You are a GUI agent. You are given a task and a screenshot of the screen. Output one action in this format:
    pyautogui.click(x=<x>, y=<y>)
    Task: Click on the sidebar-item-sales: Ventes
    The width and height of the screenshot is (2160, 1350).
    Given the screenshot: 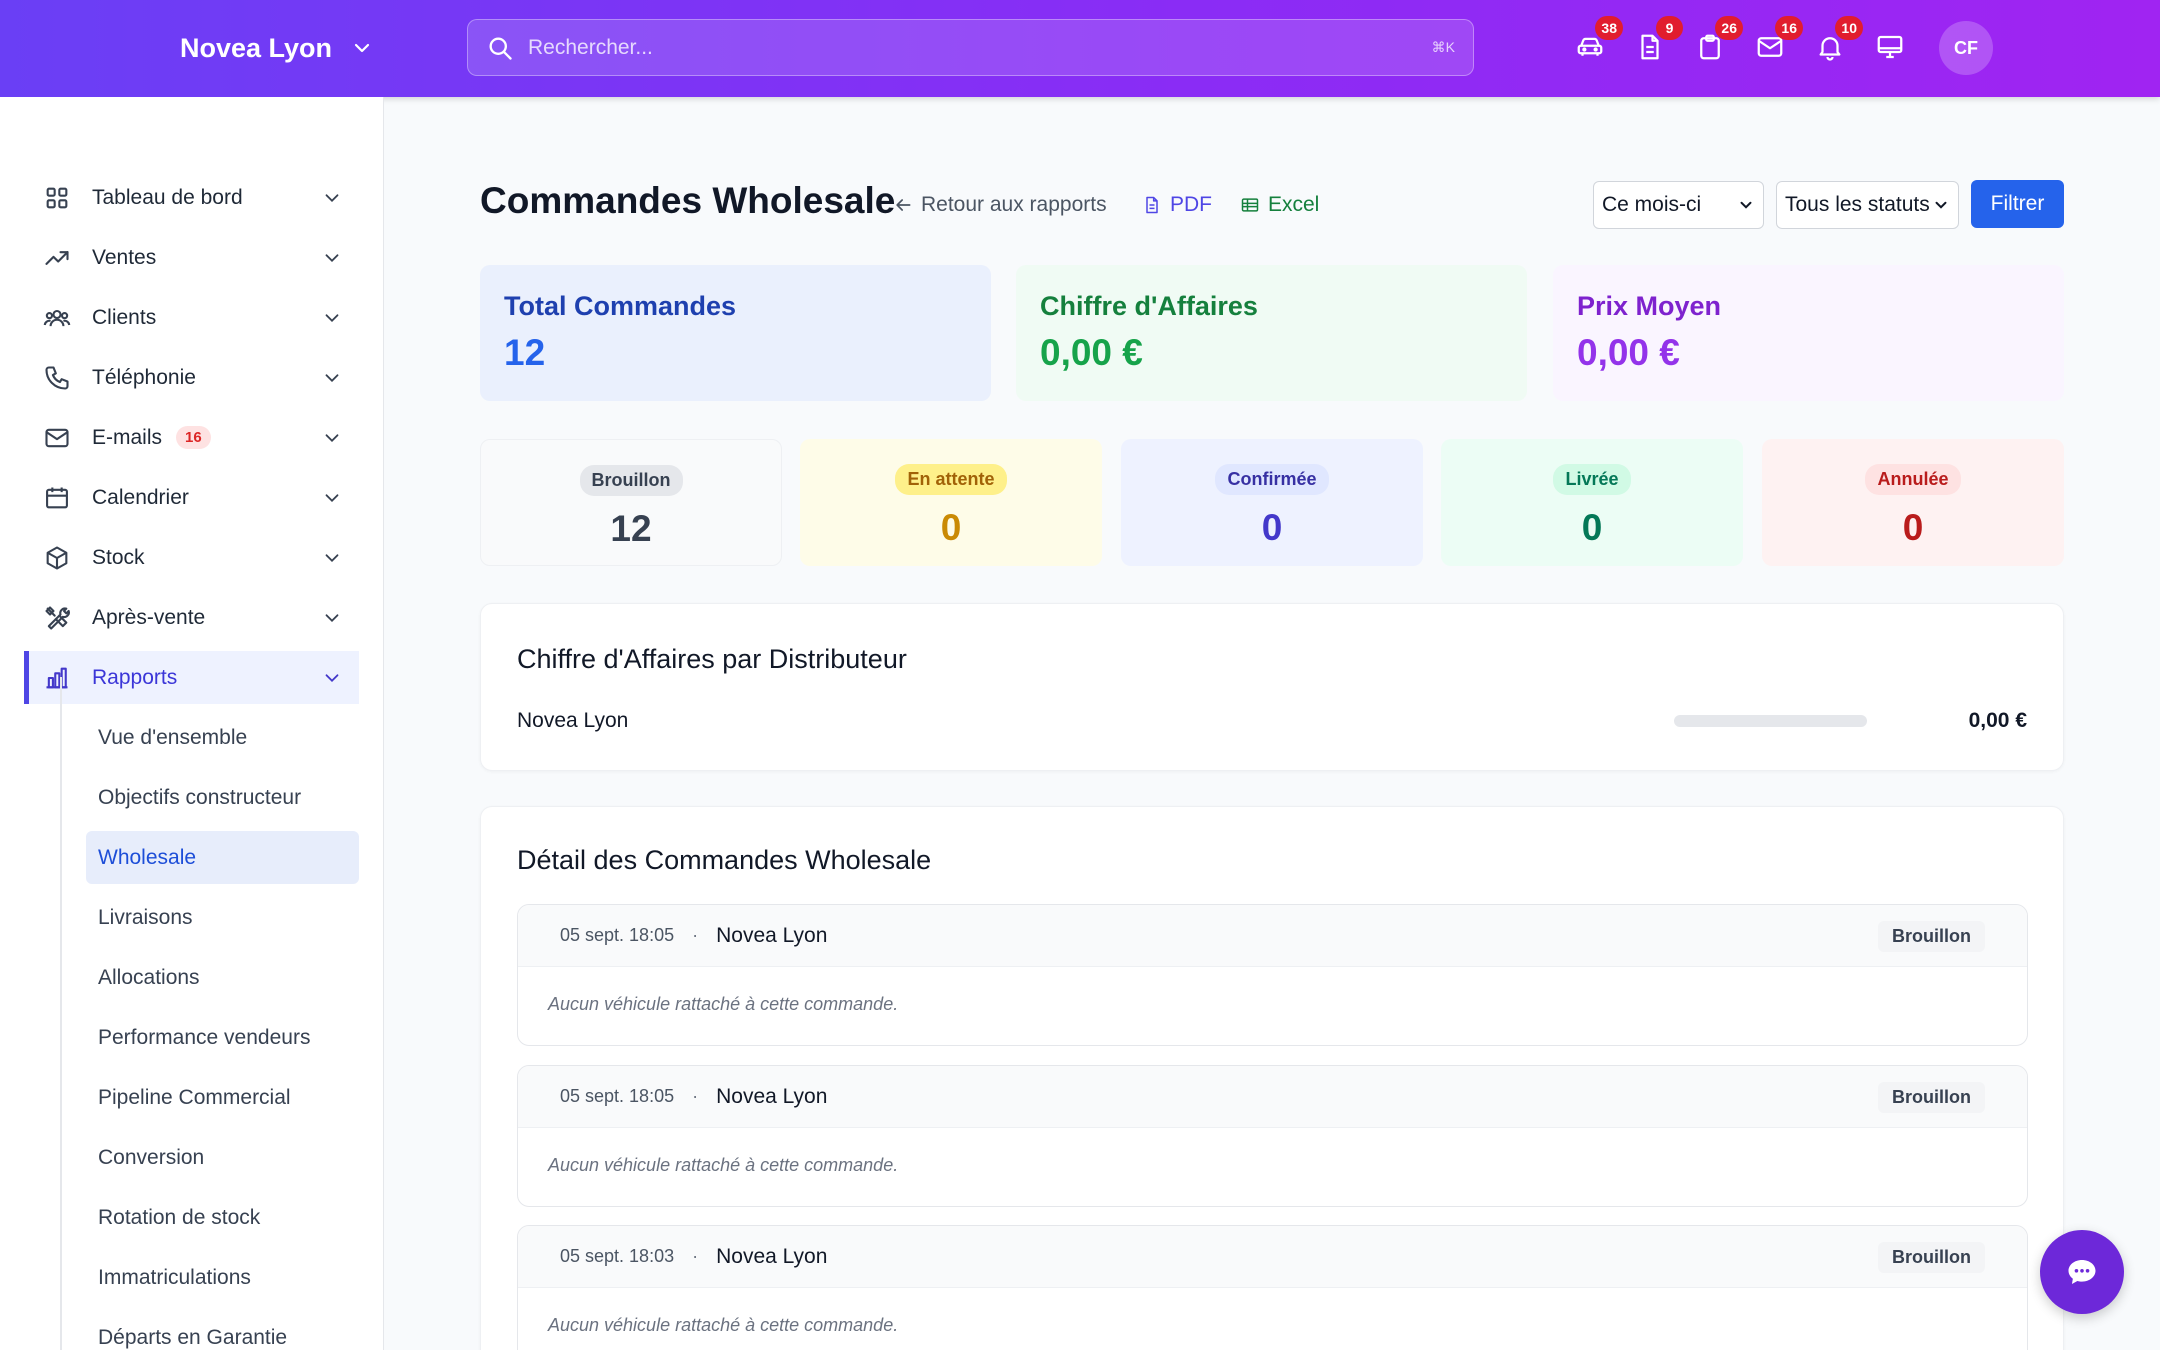 What is the action you would take?
    pyautogui.click(x=191, y=257)
    